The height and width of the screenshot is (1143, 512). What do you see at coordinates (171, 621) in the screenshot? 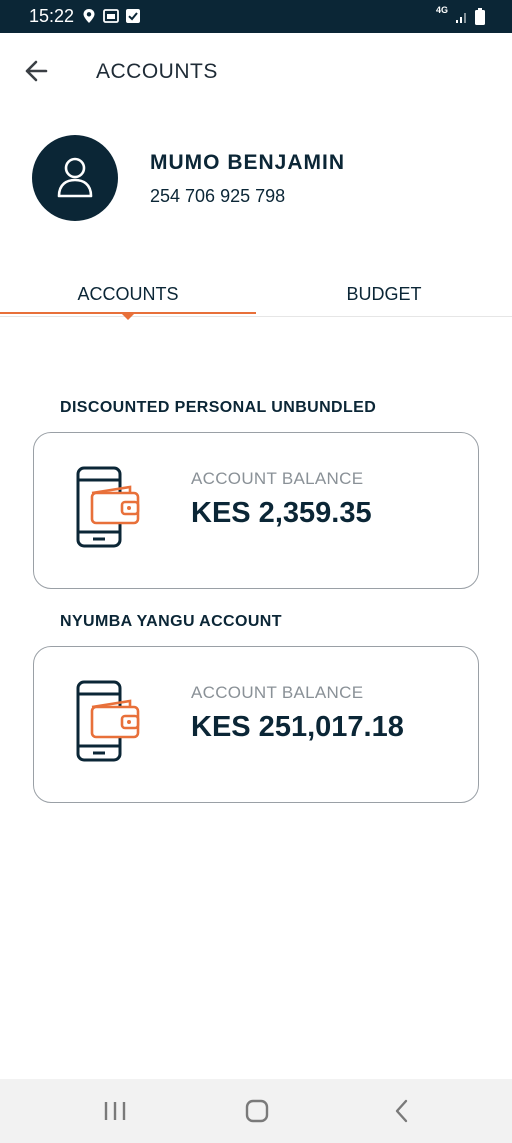
I see `account-name: NYUMBA YANGU ACCOUNT` at bounding box center [171, 621].